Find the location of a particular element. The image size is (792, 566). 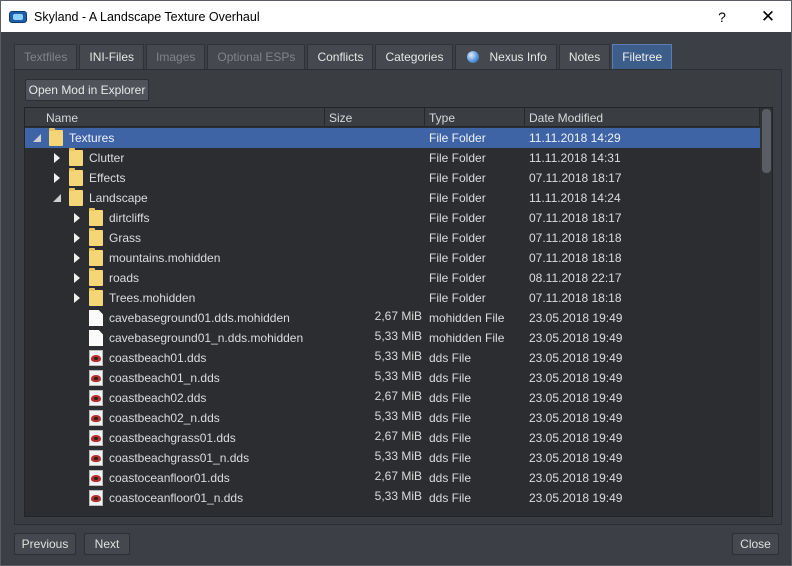

row-name: roads is located at coordinates (124, 278).